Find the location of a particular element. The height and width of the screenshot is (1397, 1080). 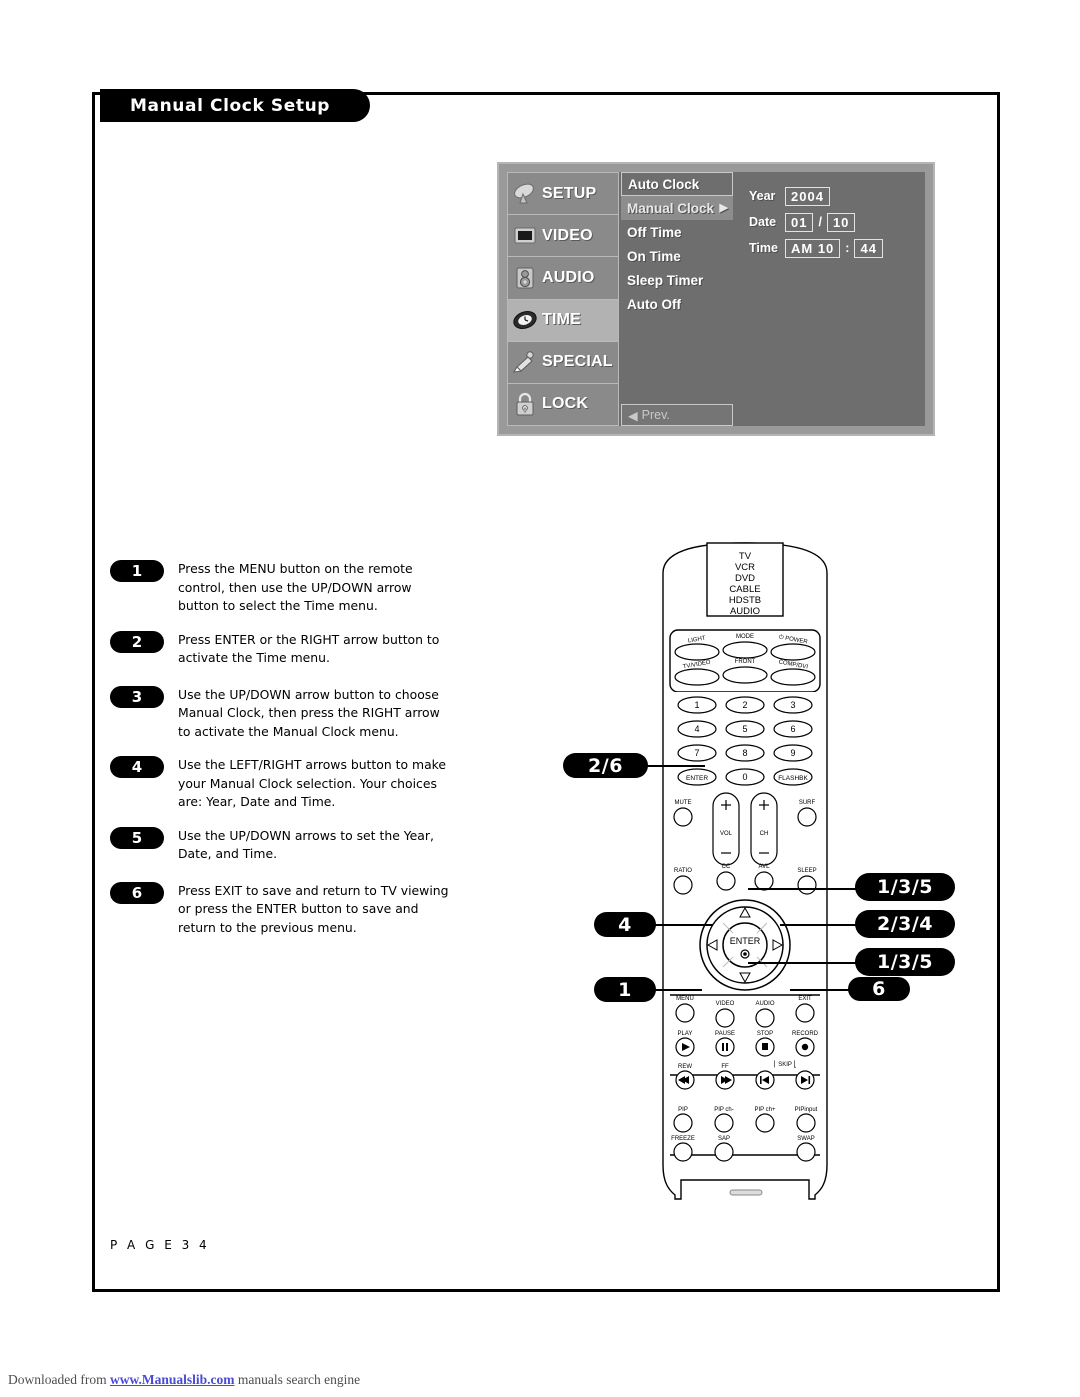

time-hour-value: AM 10 is located at coordinates (813, 248).